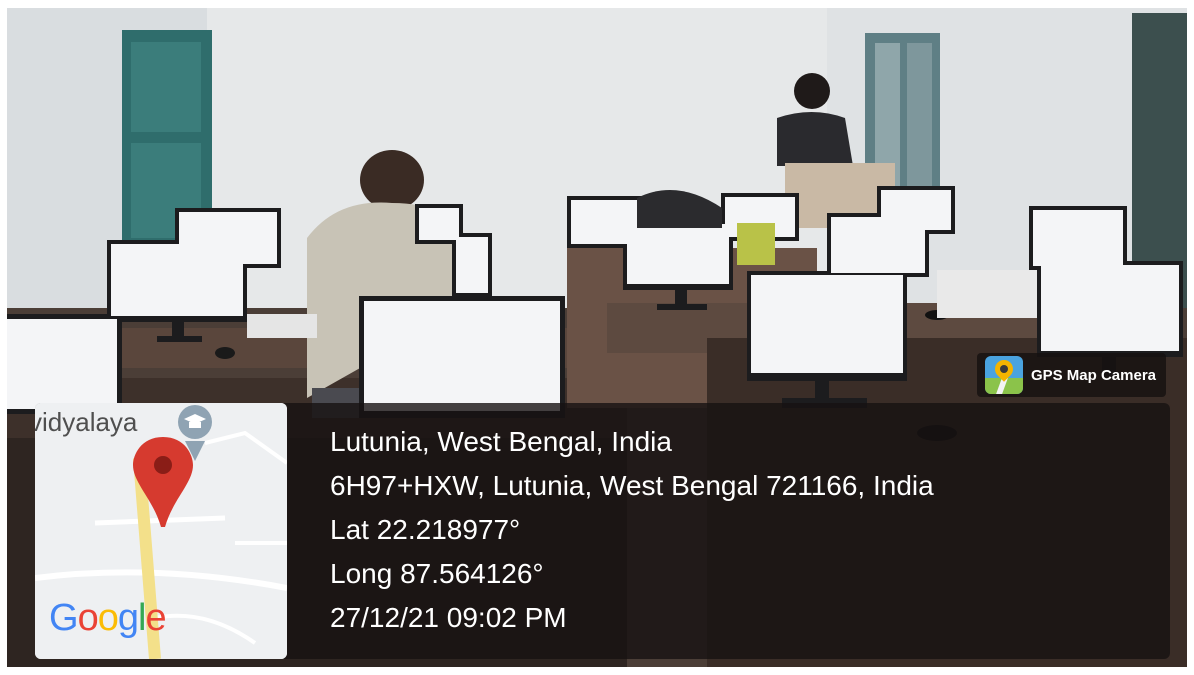 The height and width of the screenshot is (675, 1194). Describe the element at coordinates (501, 441) in the screenshot. I see `place-name: Lutunia, West Bengal, India` at that location.